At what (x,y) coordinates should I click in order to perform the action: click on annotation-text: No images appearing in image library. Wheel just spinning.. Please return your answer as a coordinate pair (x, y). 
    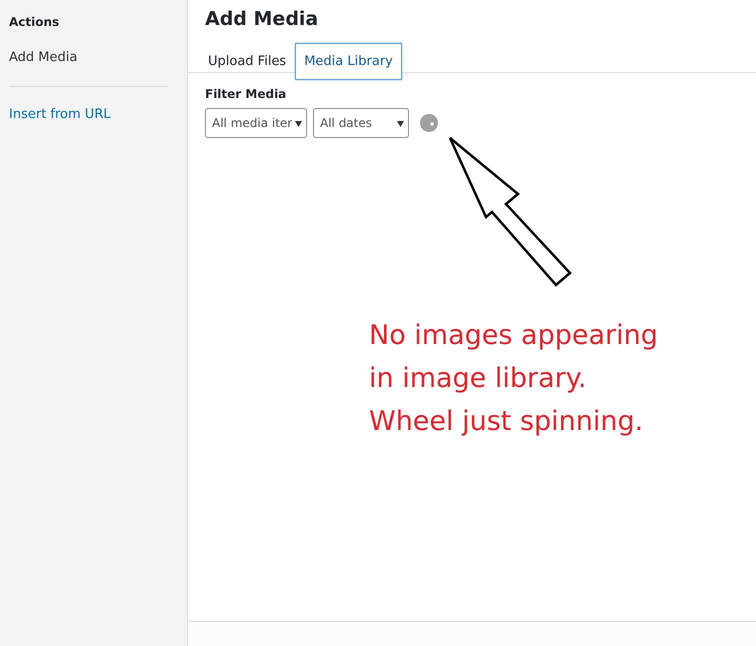
    Looking at the image, I should click on (513, 379).